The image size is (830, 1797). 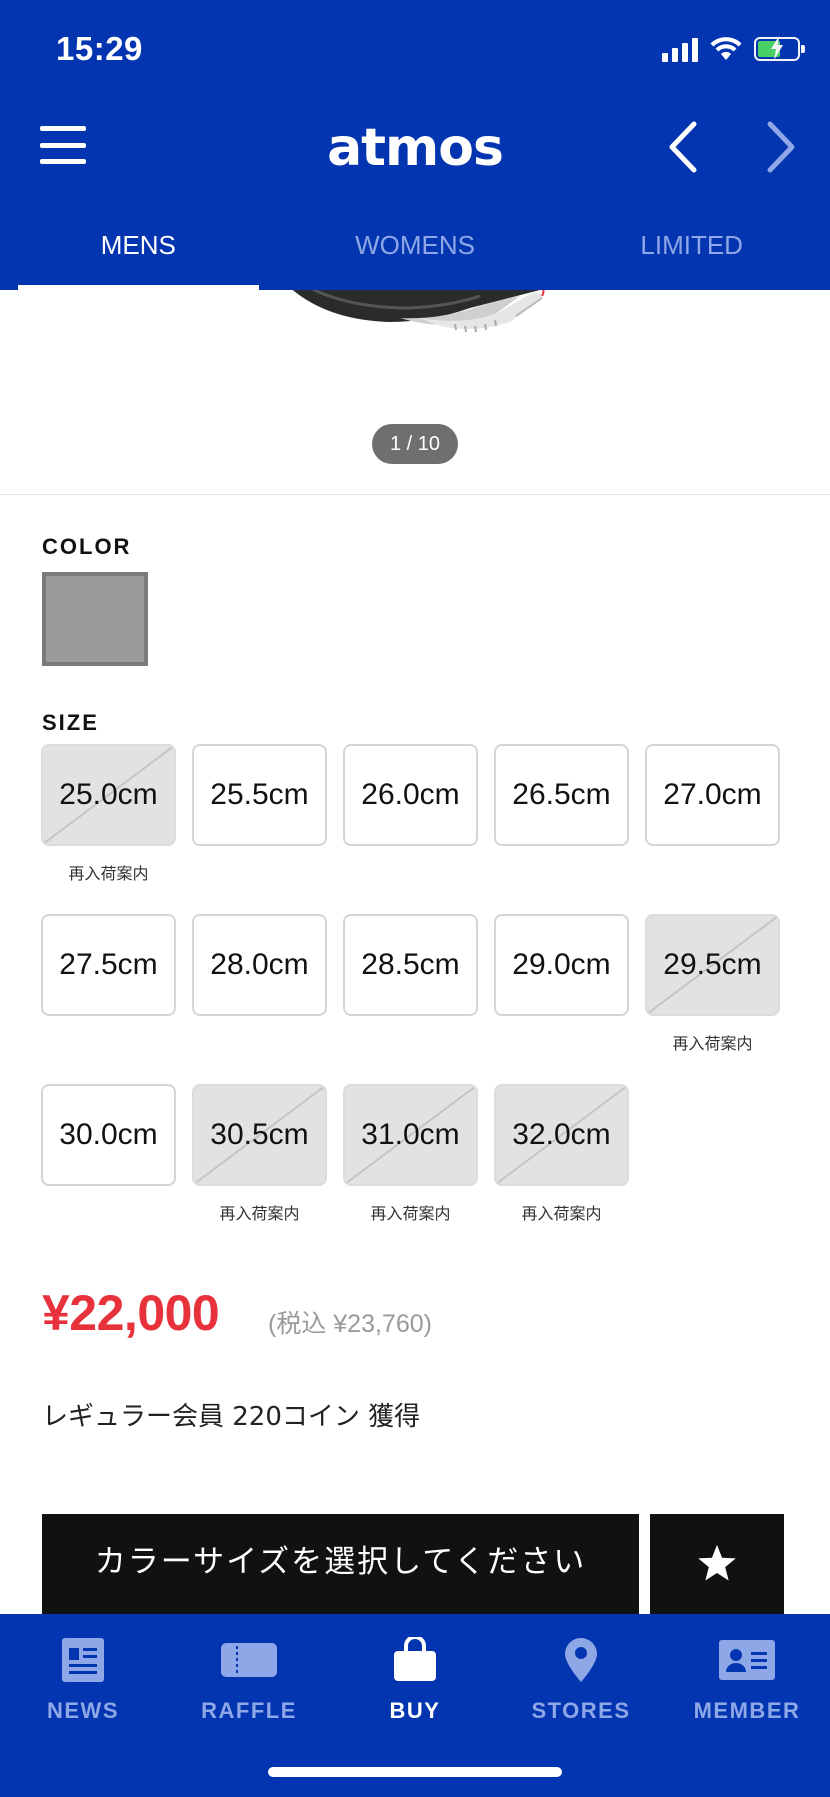 What do you see at coordinates (581, 1660) in the screenshot?
I see `location-pin-icon` at bounding box center [581, 1660].